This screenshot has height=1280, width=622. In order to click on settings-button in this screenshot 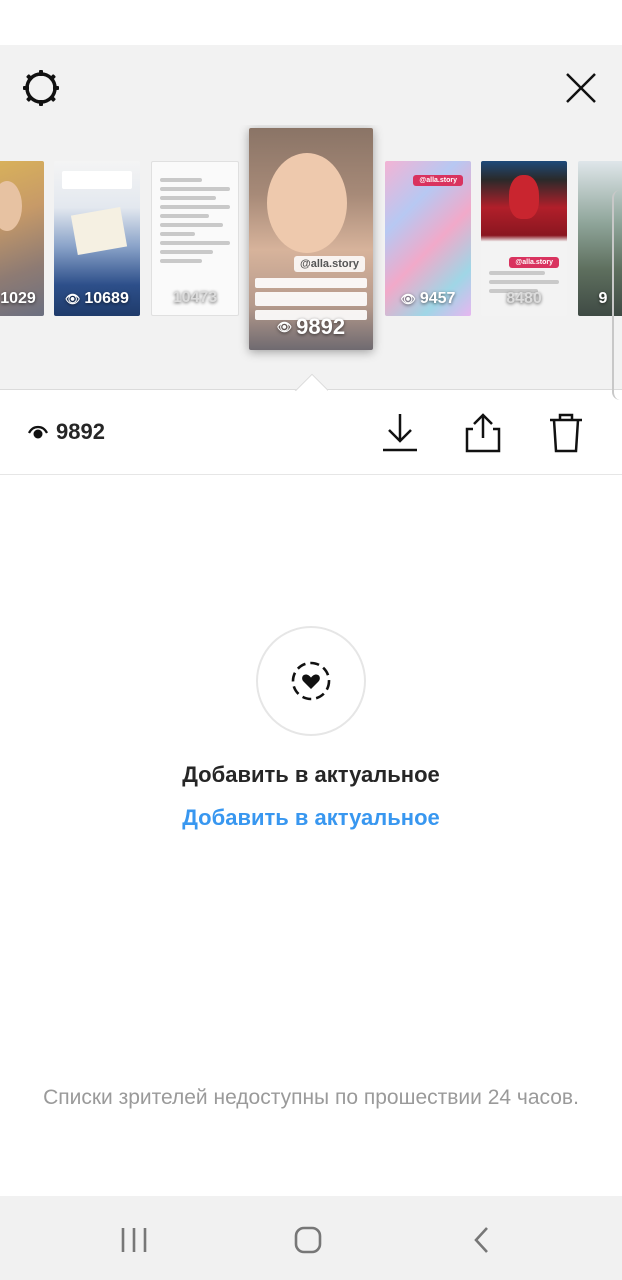, I will do `click(41, 88)`.